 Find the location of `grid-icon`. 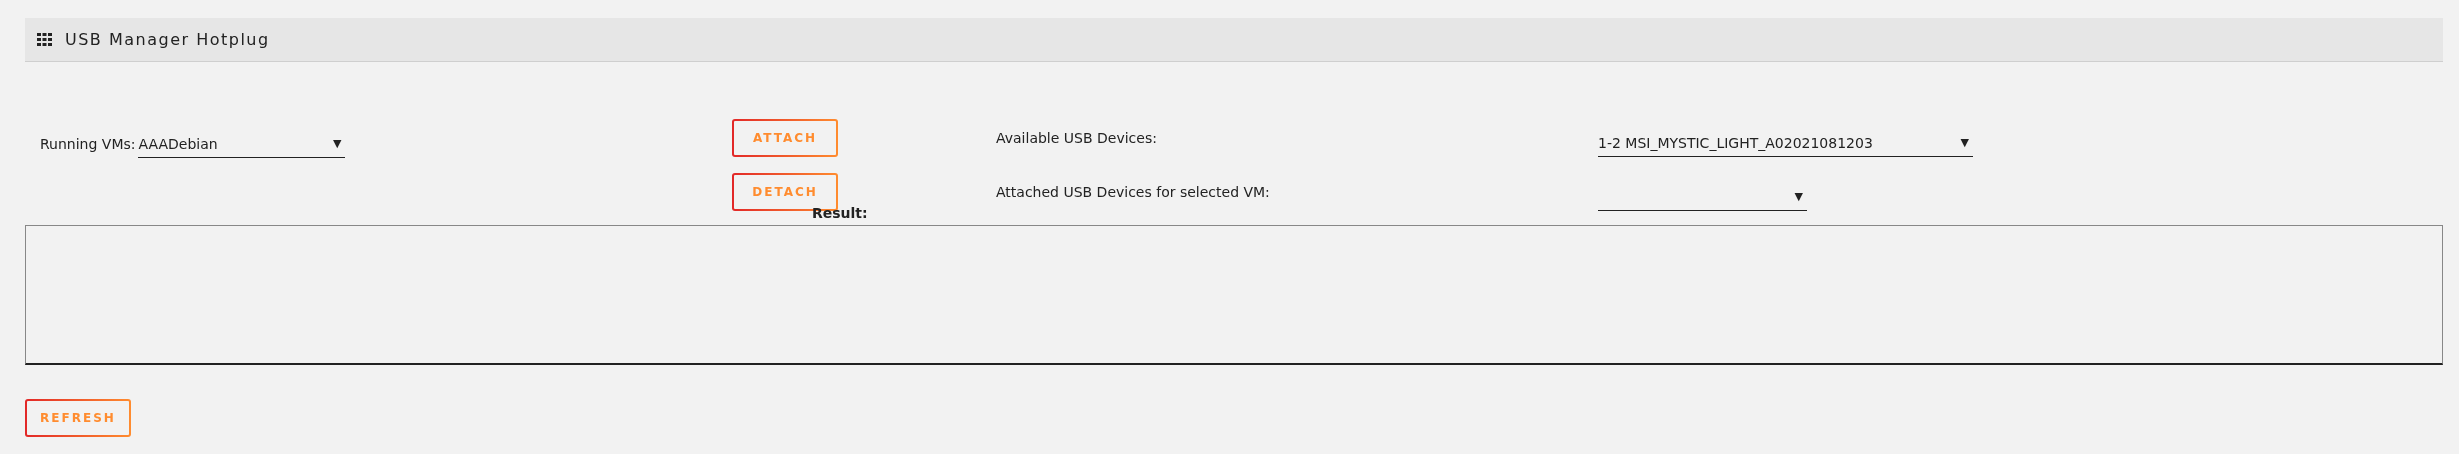

grid-icon is located at coordinates (44, 39).